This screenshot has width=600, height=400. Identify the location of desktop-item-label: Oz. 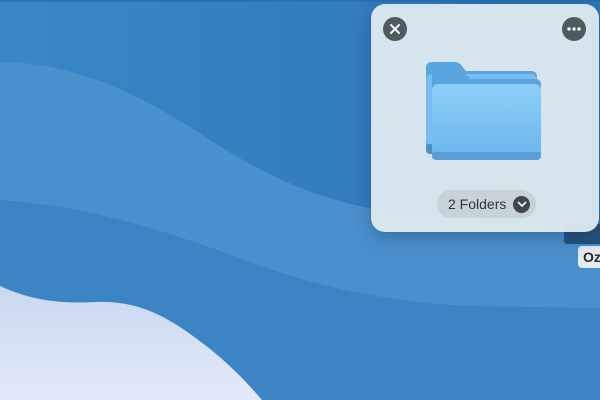
(589, 257).